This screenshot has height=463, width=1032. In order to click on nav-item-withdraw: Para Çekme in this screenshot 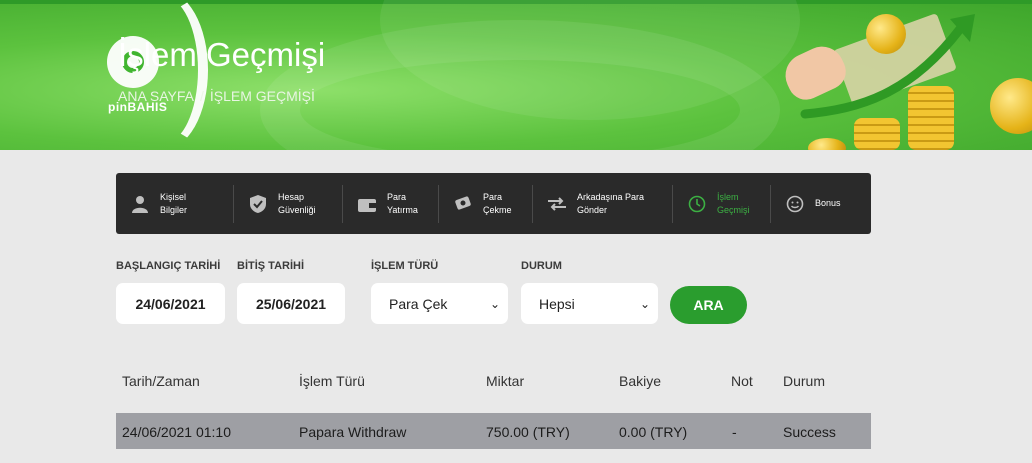, I will do `click(486, 203)`.